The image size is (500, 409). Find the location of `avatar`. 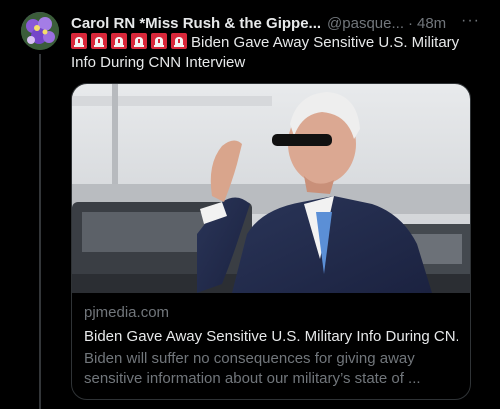

avatar is located at coordinates (40, 31).